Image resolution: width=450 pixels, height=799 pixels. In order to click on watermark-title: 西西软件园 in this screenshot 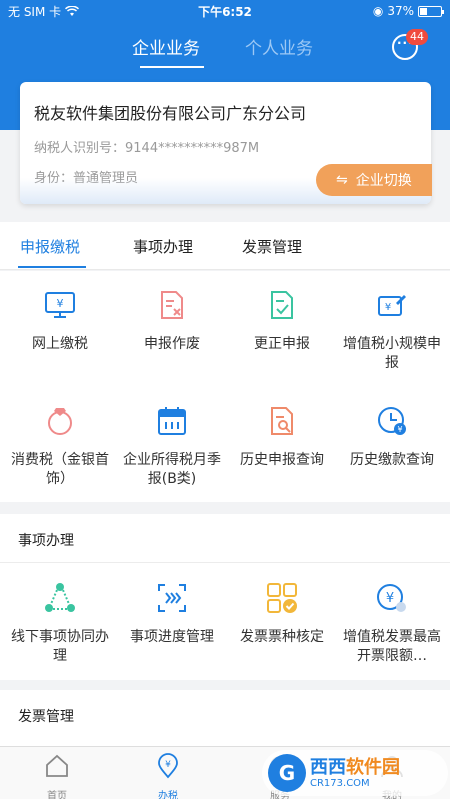, I will do `click(355, 767)`.